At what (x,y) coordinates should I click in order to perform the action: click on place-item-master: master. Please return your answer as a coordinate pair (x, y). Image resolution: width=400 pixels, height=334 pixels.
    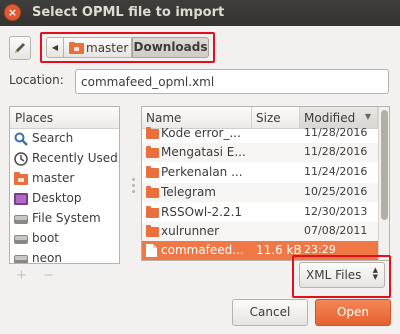
    Looking at the image, I should click on (64, 179).